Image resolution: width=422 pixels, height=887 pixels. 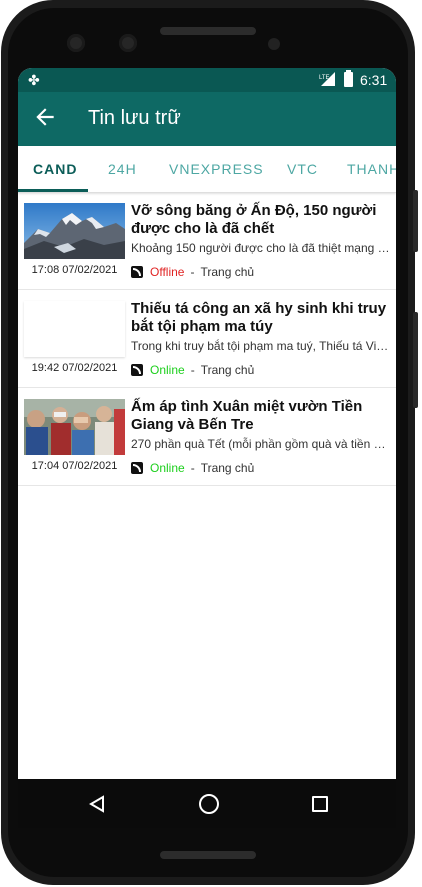 What do you see at coordinates (45, 117) in the screenshot?
I see `arrow-left-icon` at bounding box center [45, 117].